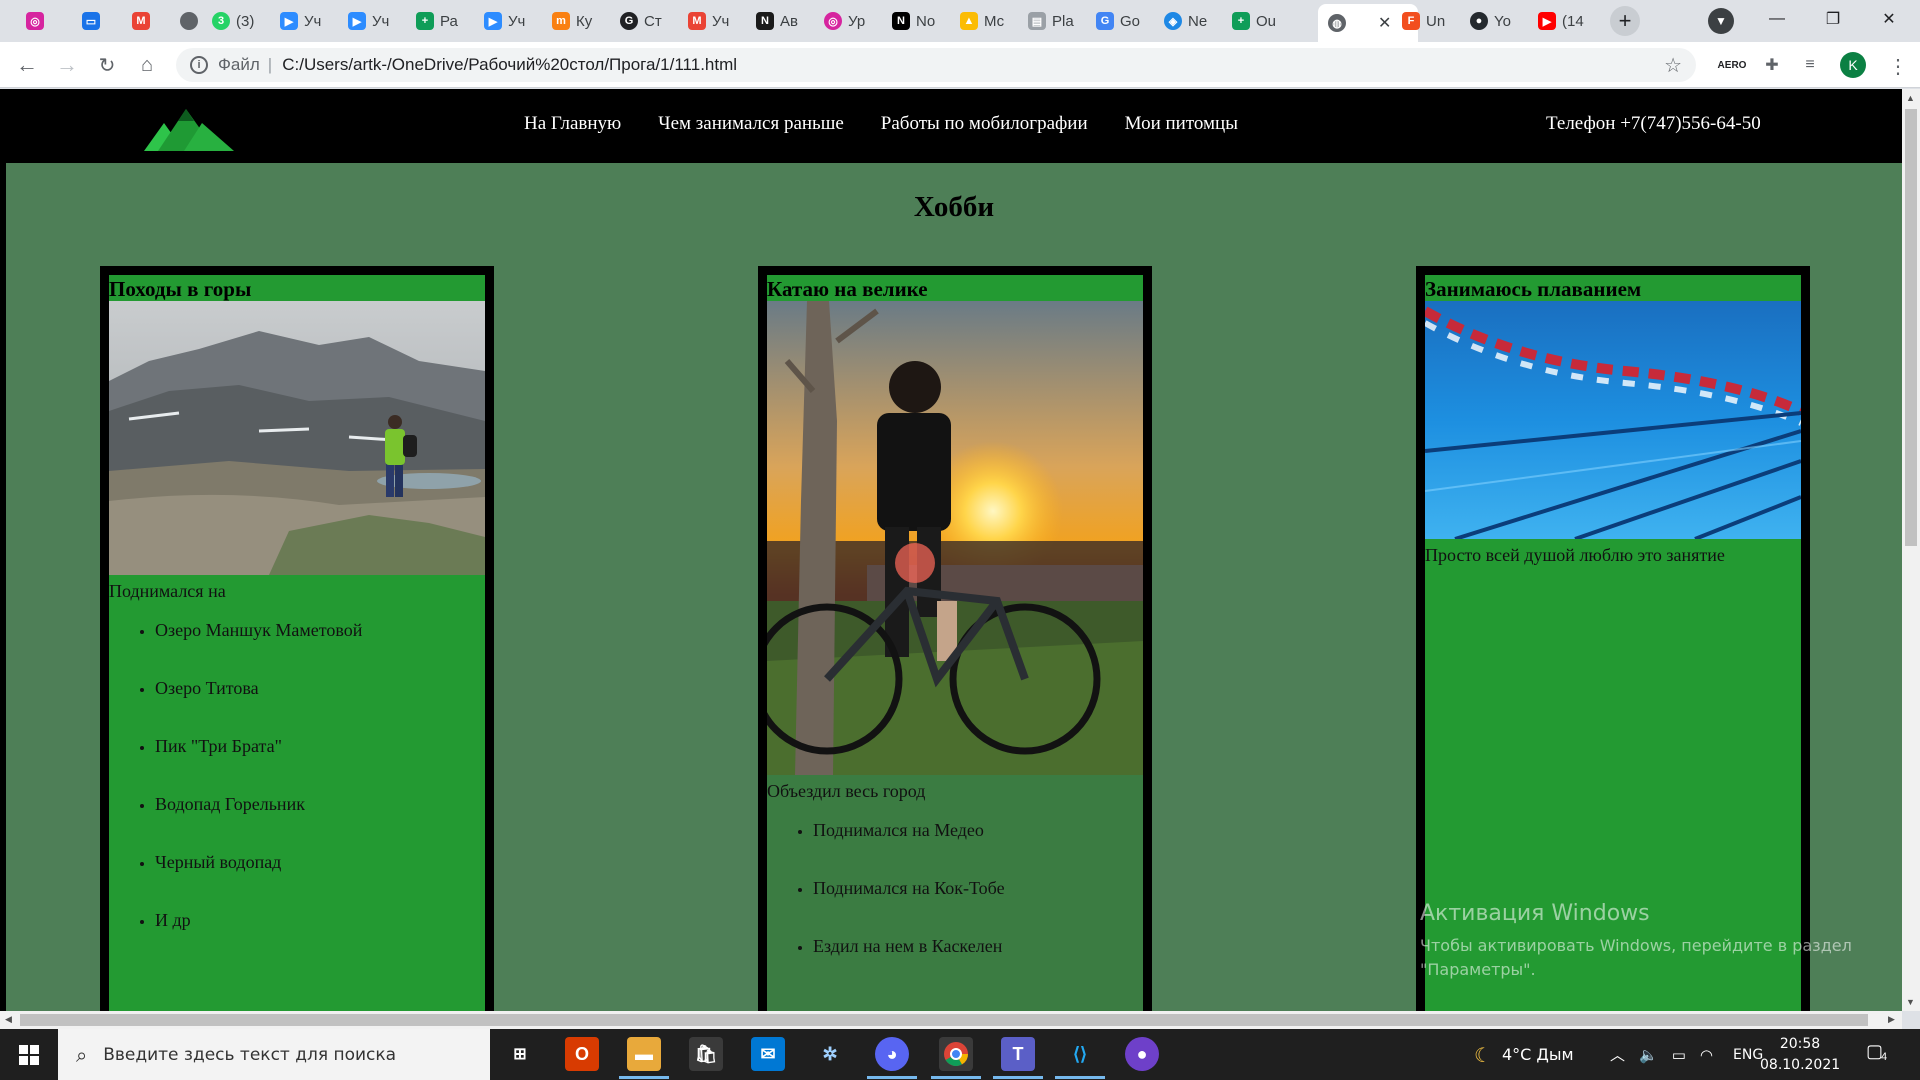  What do you see at coordinates (982, 21) in the screenshot?
I see `tab-drive: ▲ Мс` at bounding box center [982, 21].